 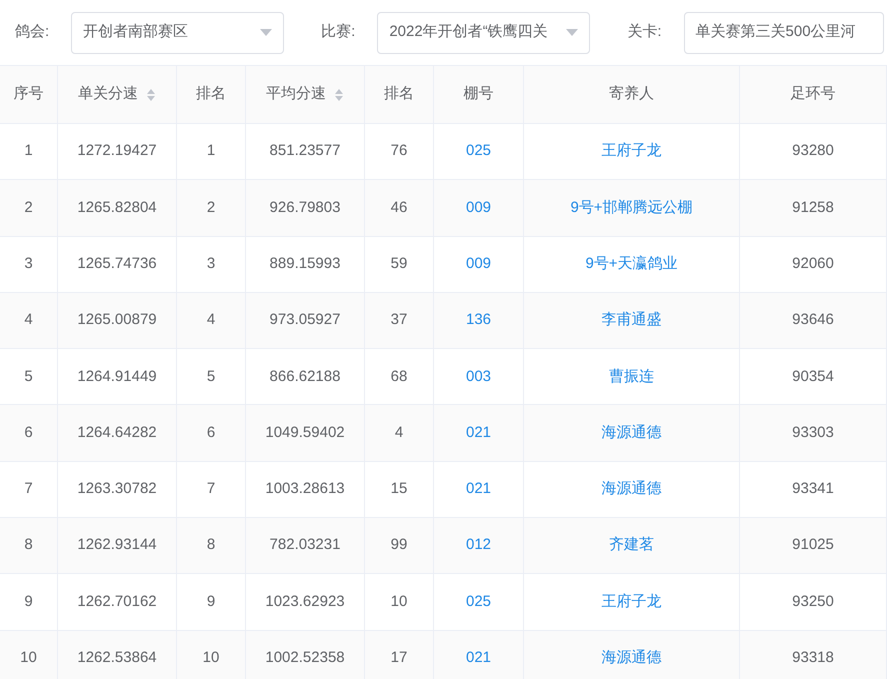 I want to click on table-link: 曹振连, so click(x=631, y=377).